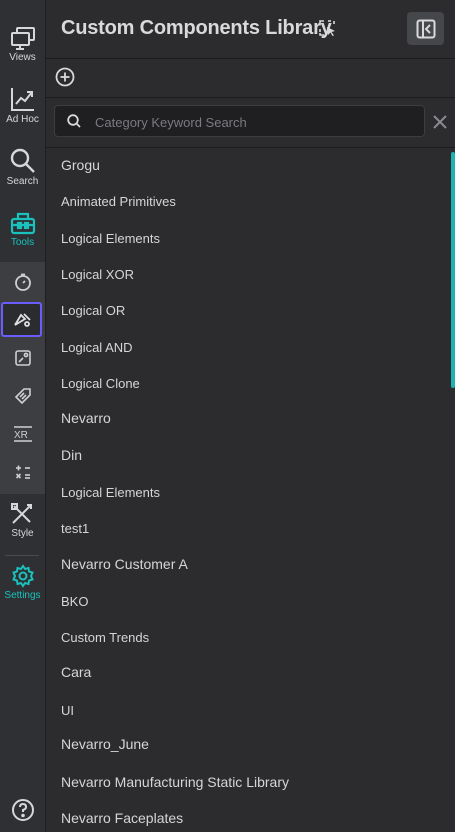  I want to click on list-item: Custom Trends, so click(105, 637).